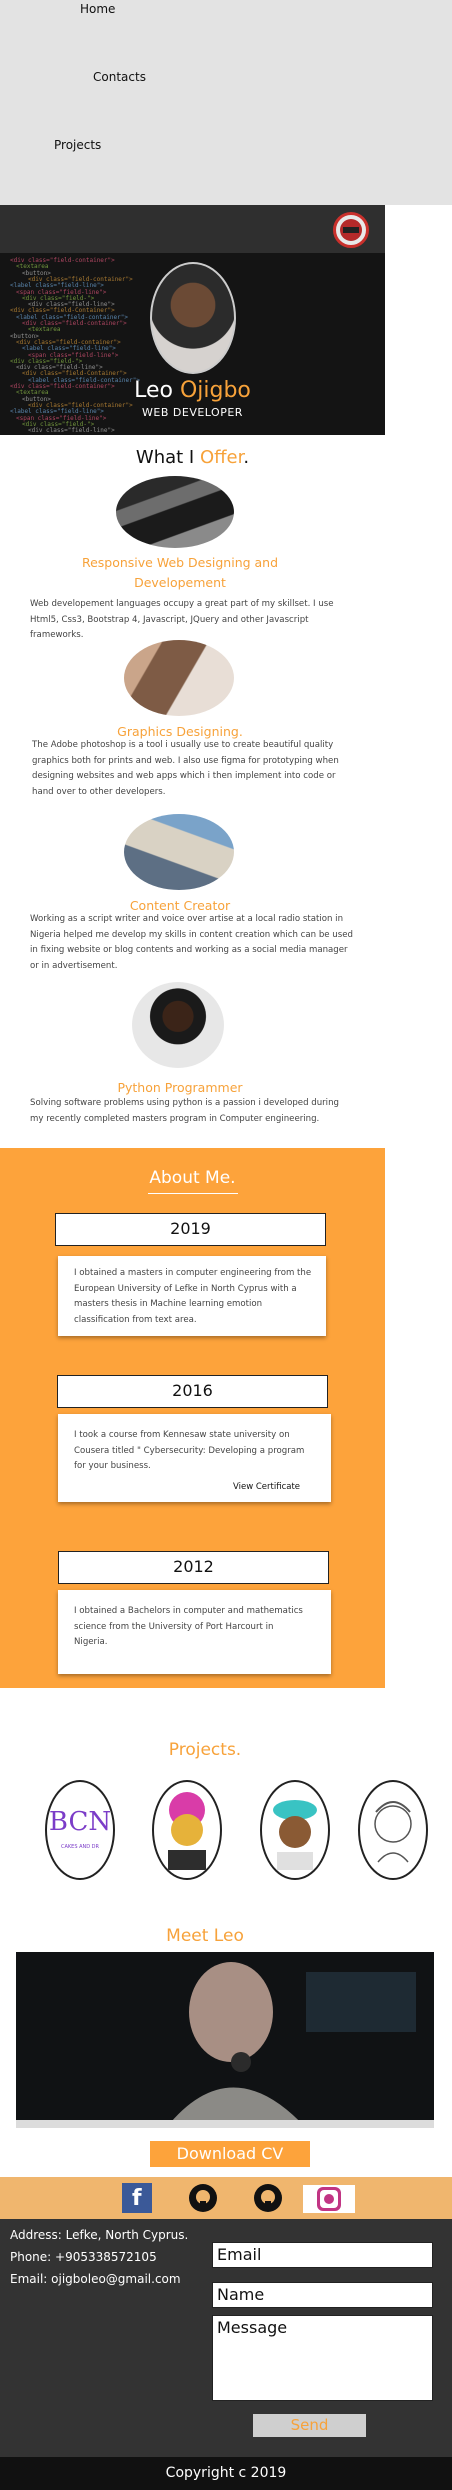 The height and width of the screenshot is (2490, 452). I want to click on name-field: Name, so click(322, 2295).